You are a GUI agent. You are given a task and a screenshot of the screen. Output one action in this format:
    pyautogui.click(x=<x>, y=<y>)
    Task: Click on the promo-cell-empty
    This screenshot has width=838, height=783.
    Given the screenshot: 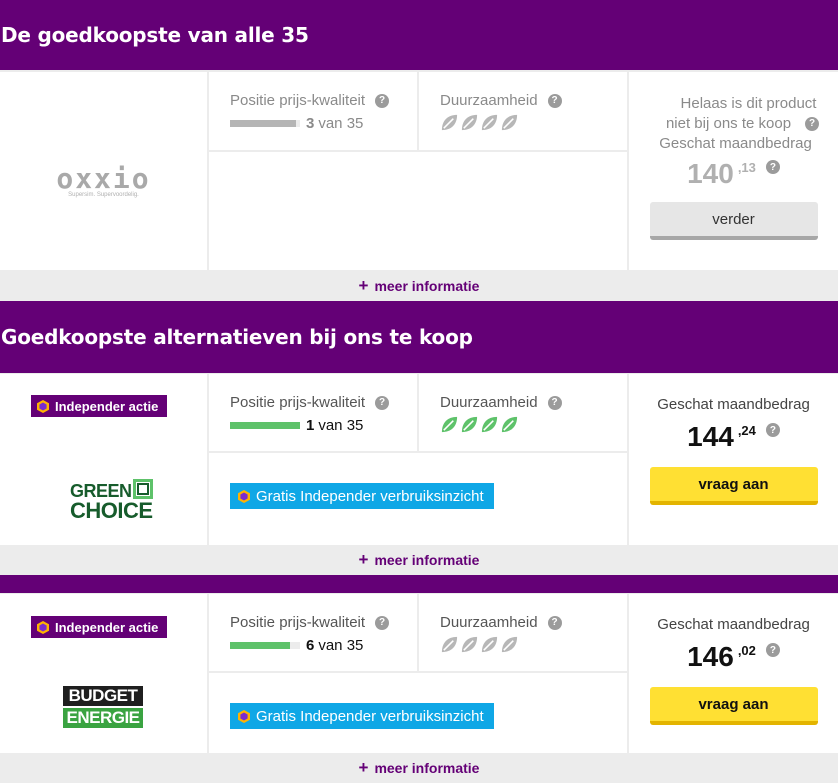 What is the action you would take?
    pyautogui.click(x=418, y=211)
    